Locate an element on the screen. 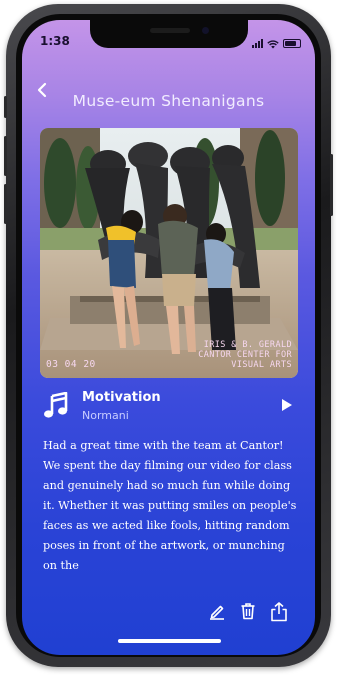  photo-caption-line: CANTOR CENTER FOR is located at coordinates (245, 355).